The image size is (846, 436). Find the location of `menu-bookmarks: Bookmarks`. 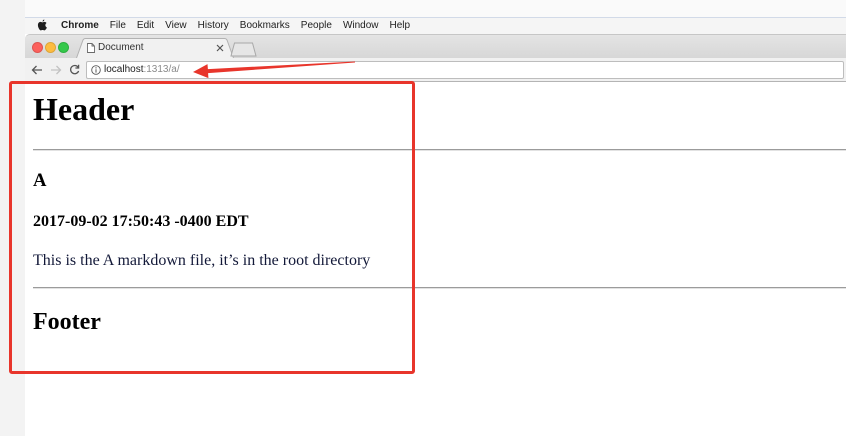

menu-bookmarks: Bookmarks is located at coordinates (265, 26).